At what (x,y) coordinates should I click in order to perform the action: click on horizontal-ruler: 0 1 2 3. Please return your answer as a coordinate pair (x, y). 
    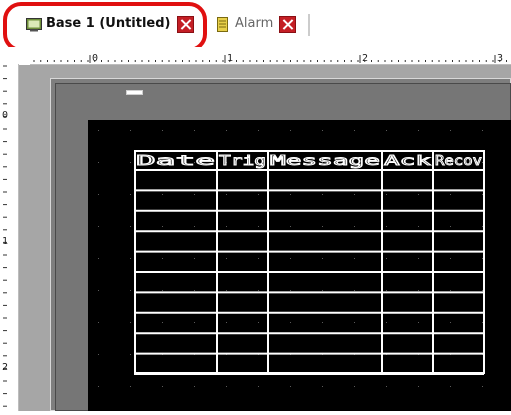
    Looking at the image, I should click on (270, 56).